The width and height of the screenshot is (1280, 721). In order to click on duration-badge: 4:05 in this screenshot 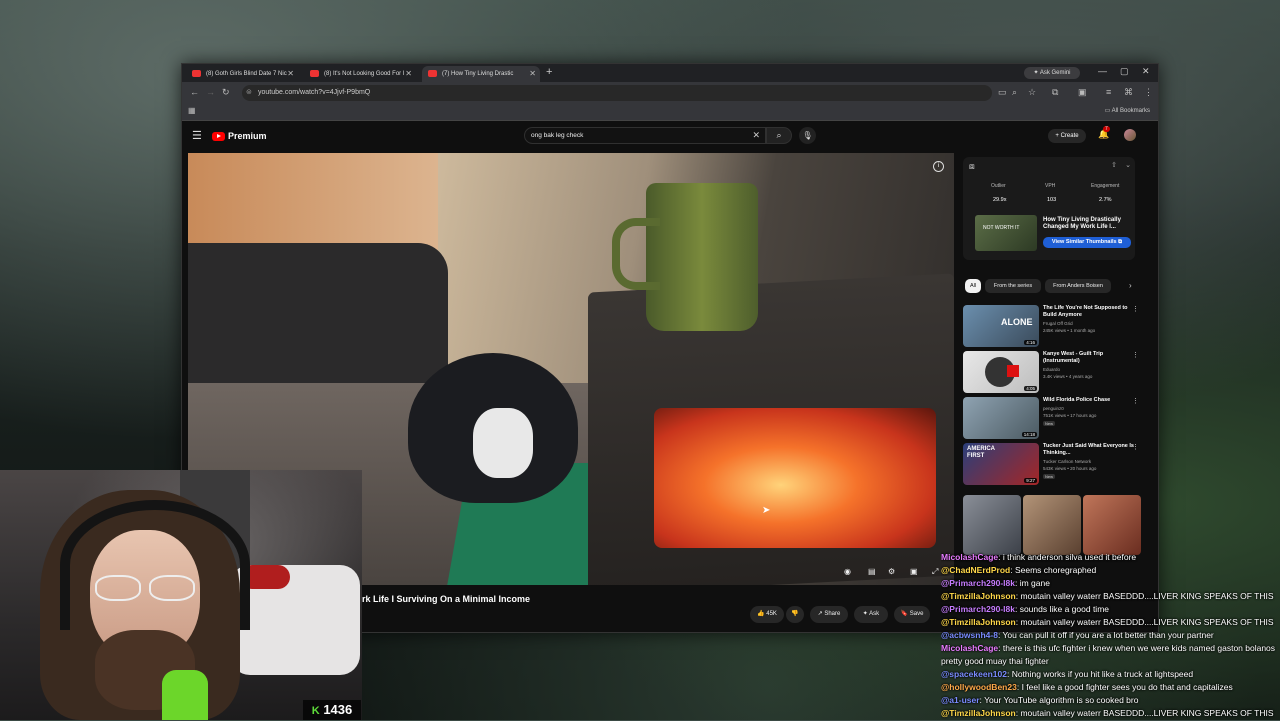, I will do `click(1030, 388)`.